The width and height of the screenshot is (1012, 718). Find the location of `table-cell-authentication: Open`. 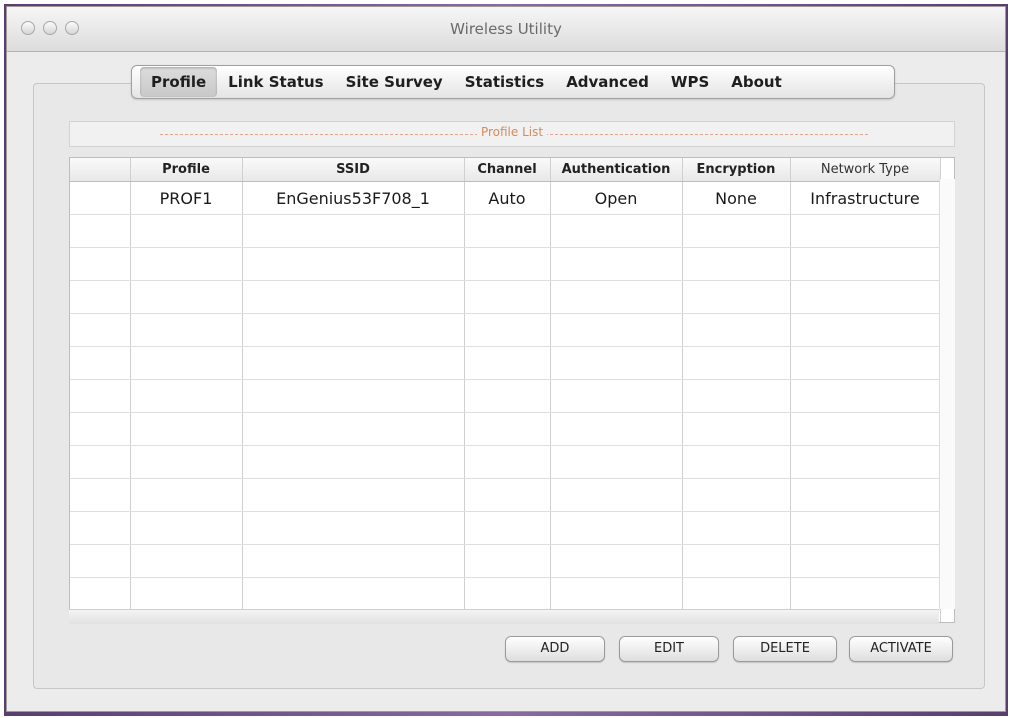

table-cell-authentication: Open is located at coordinates (616, 198).